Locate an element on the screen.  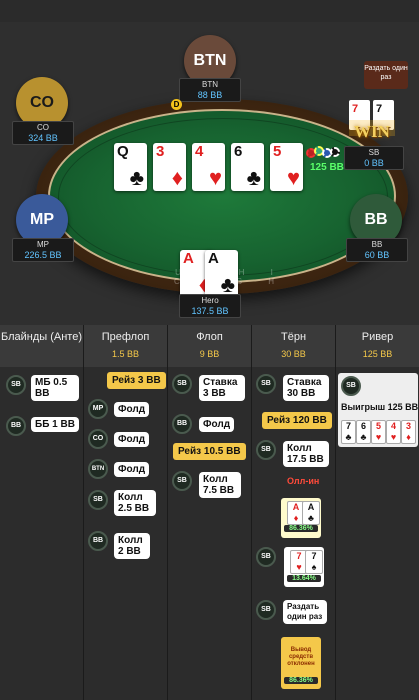
turn-sb-equity: 13.64% is located at coordinates (304, 578).